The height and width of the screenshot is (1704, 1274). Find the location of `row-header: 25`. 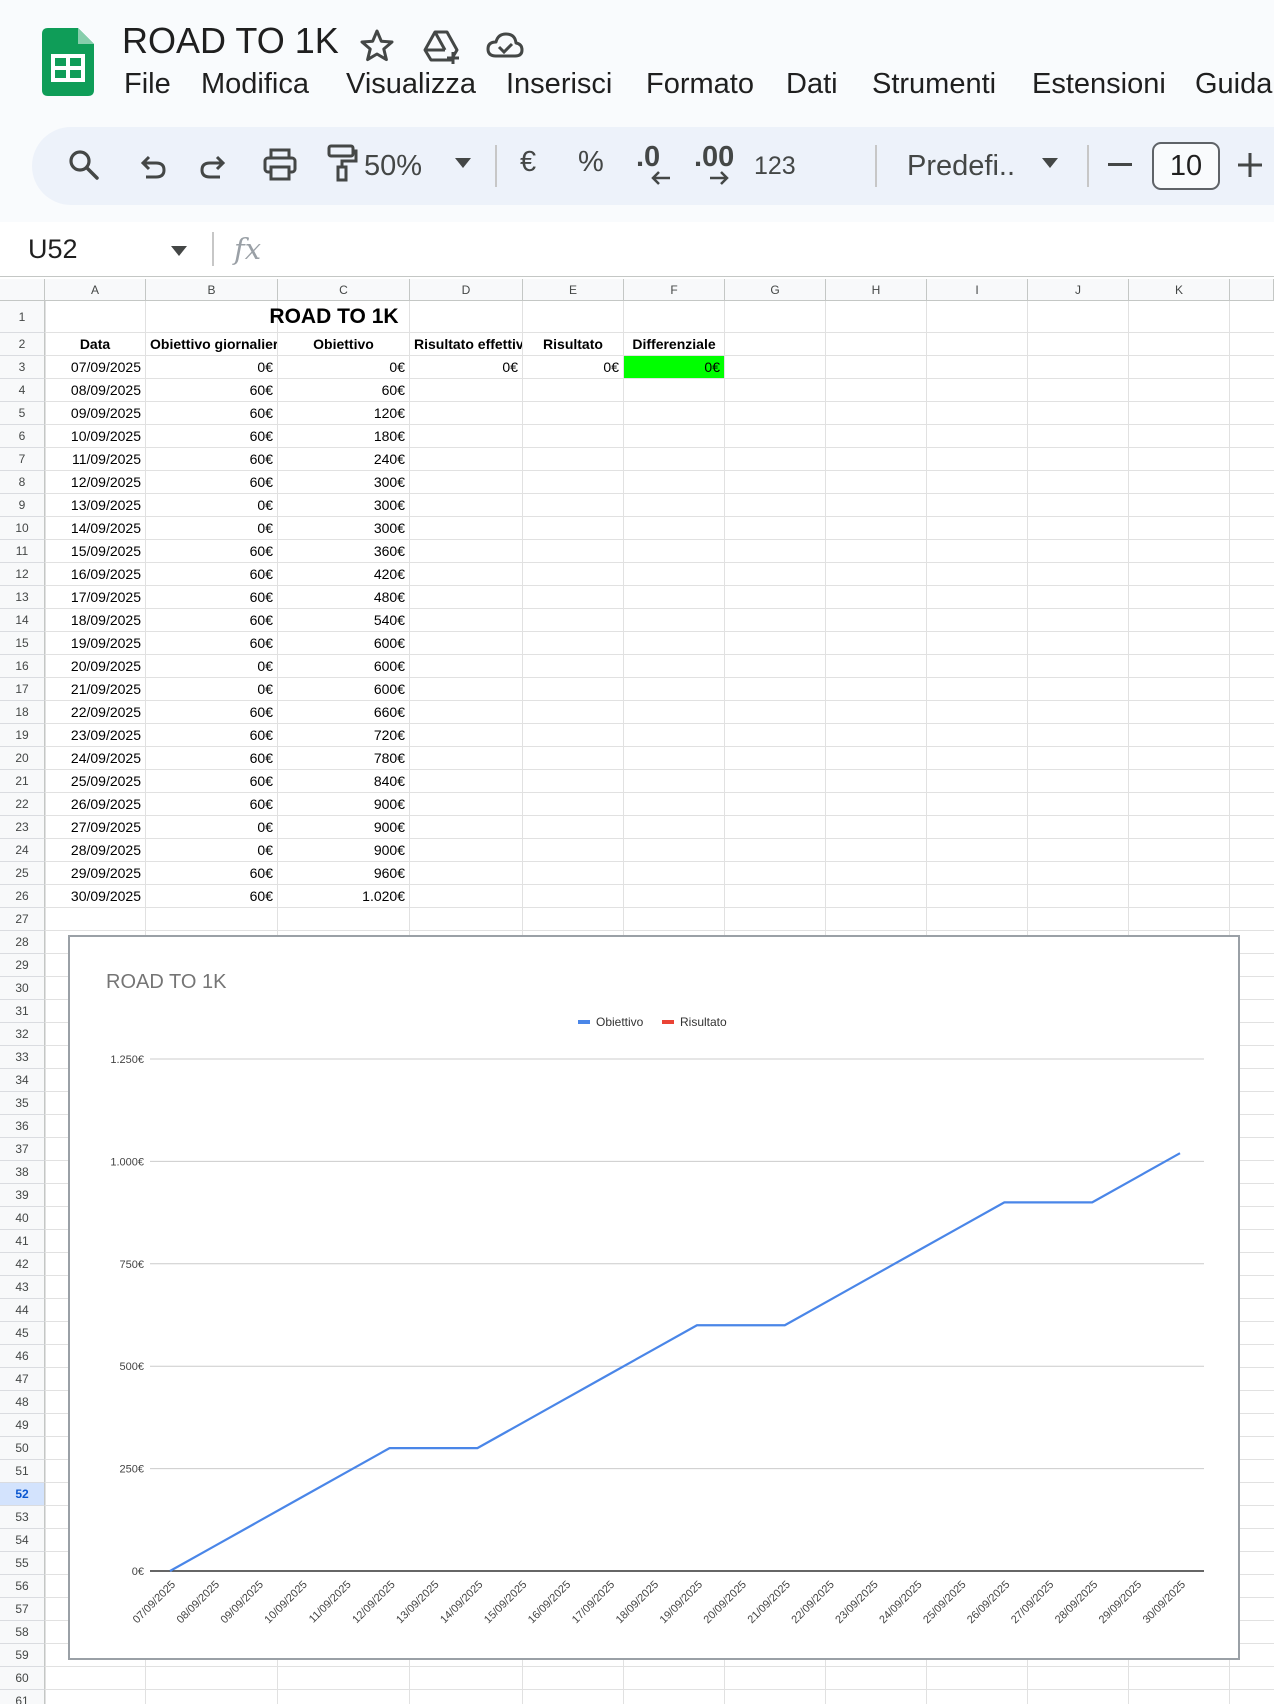

row-header: 25 is located at coordinates (22, 873).